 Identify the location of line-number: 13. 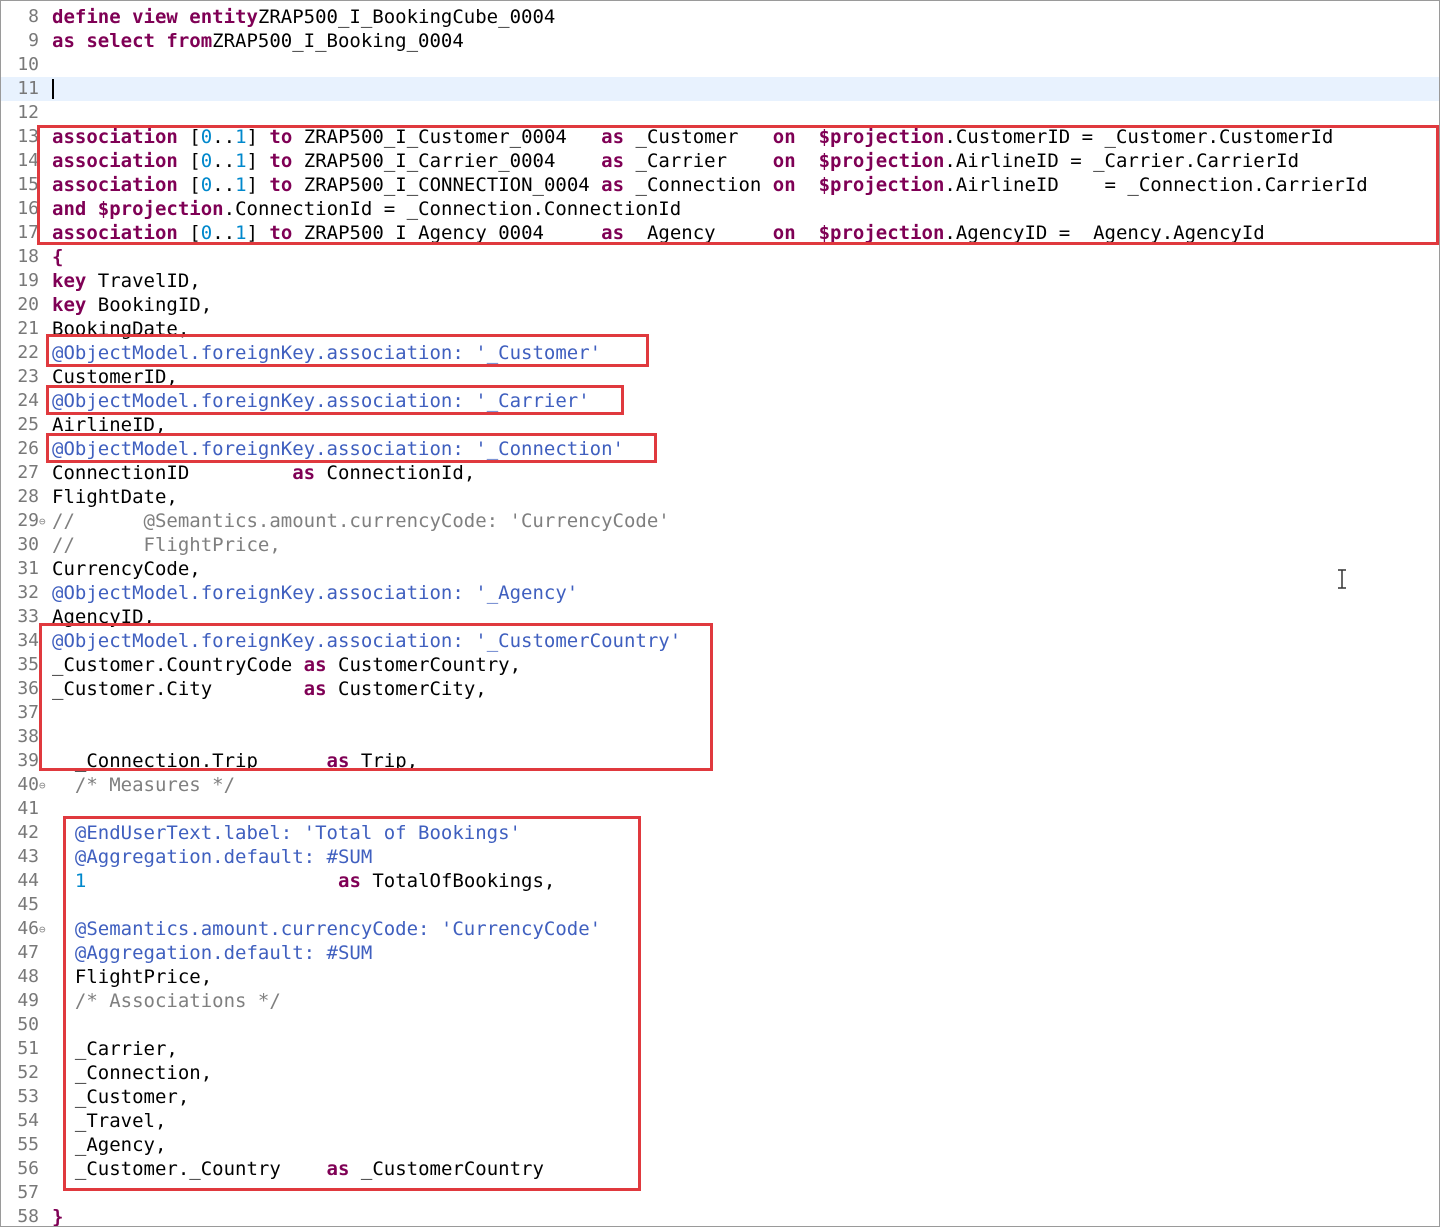
(28, 136).